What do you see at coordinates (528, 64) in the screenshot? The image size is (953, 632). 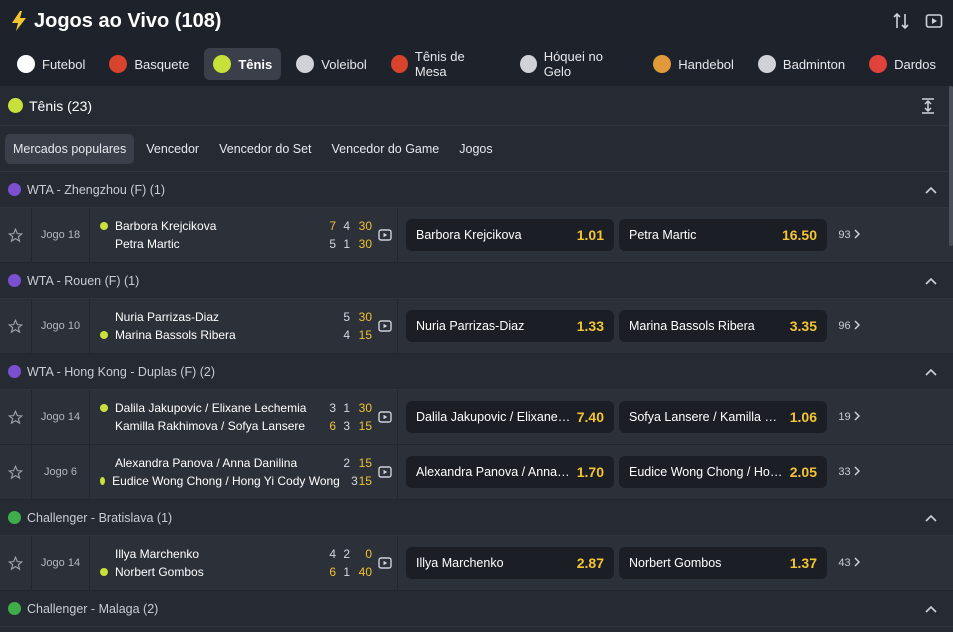 I see `hockey-stick-icon` at bounding box center [528, 64].